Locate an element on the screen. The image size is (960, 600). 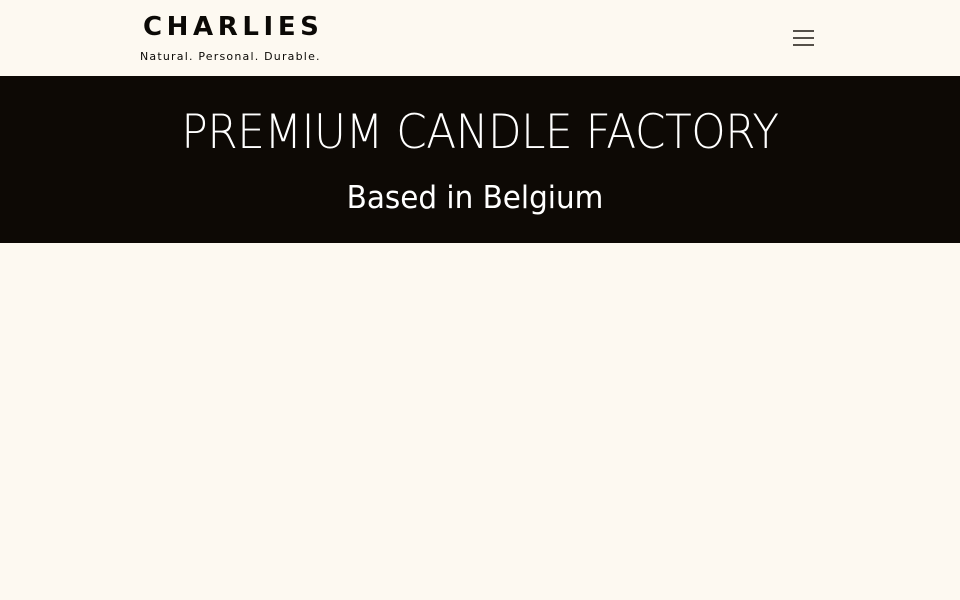
logo-link: CHARLIES Natural. Personal. Durable. is located at coordinates (245, 38).